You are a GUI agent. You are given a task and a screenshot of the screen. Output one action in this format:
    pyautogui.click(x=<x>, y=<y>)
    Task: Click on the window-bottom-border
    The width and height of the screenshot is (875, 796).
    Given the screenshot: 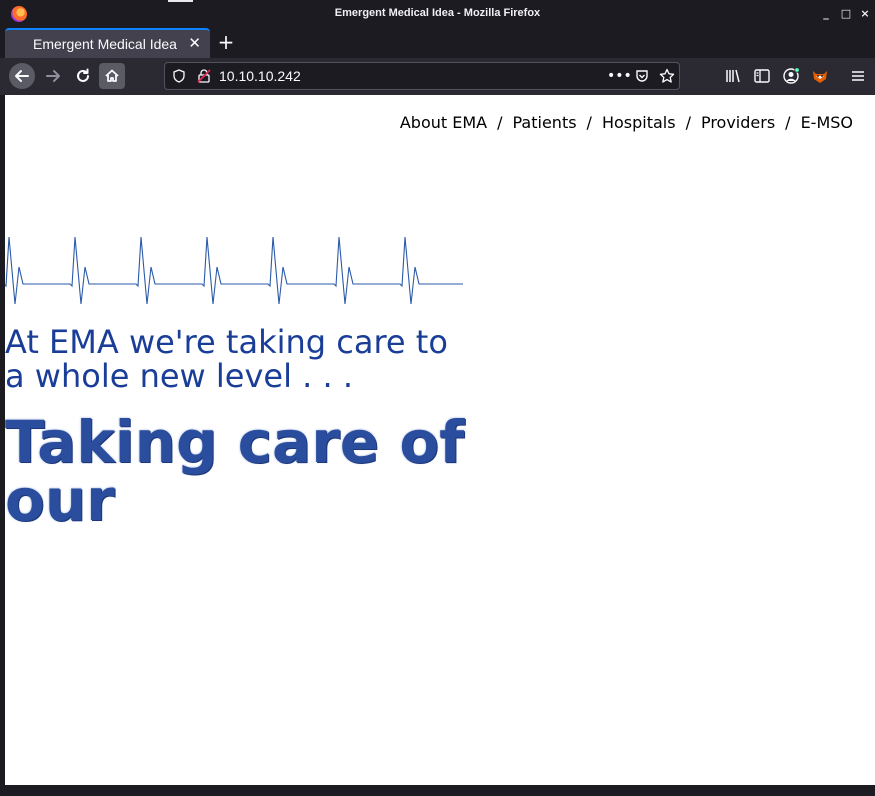 What is the action you would take?
    pyautogui.click(x=437, y=790)
    